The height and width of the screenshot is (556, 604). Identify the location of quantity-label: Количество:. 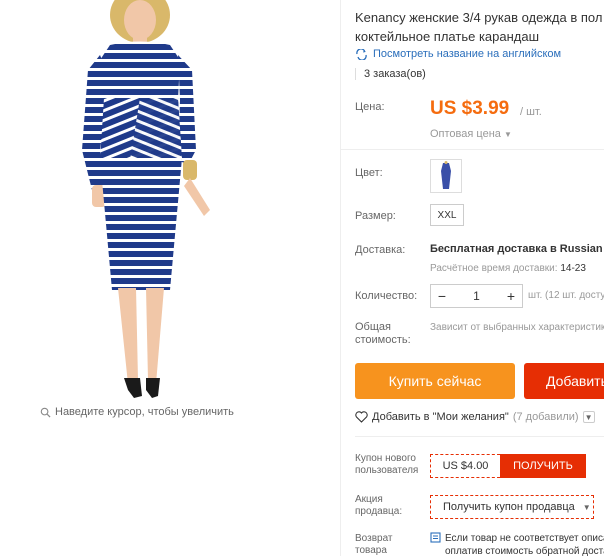
(386, 296).